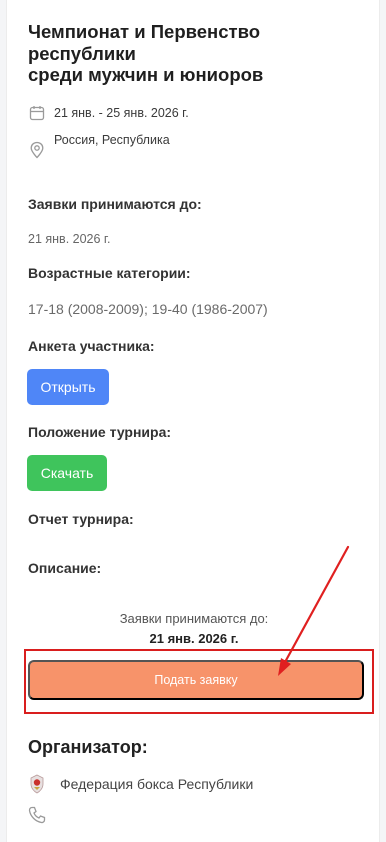  What do you see at coordinates (112, 140) in the screenshot?
I see `event-location: Россия, Республика` at bounding box center [112, 140].